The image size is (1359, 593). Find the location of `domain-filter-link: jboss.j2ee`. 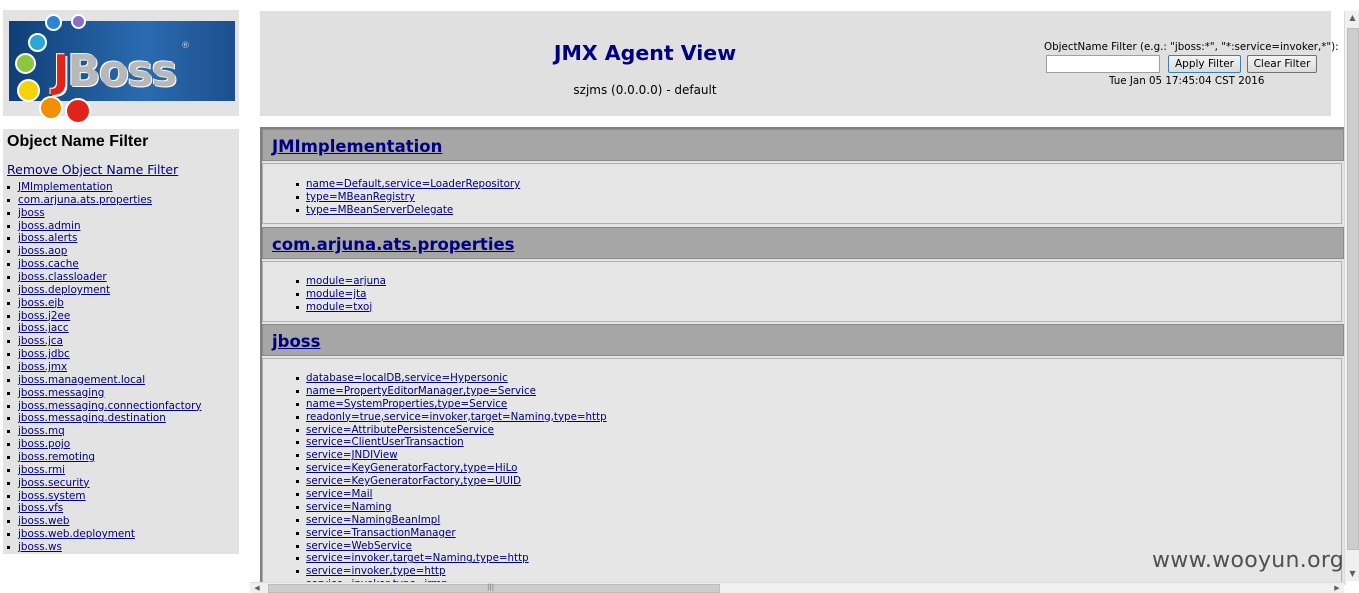

domain-filter-link: jboss.j2ee is located at coordinates (44, 316).